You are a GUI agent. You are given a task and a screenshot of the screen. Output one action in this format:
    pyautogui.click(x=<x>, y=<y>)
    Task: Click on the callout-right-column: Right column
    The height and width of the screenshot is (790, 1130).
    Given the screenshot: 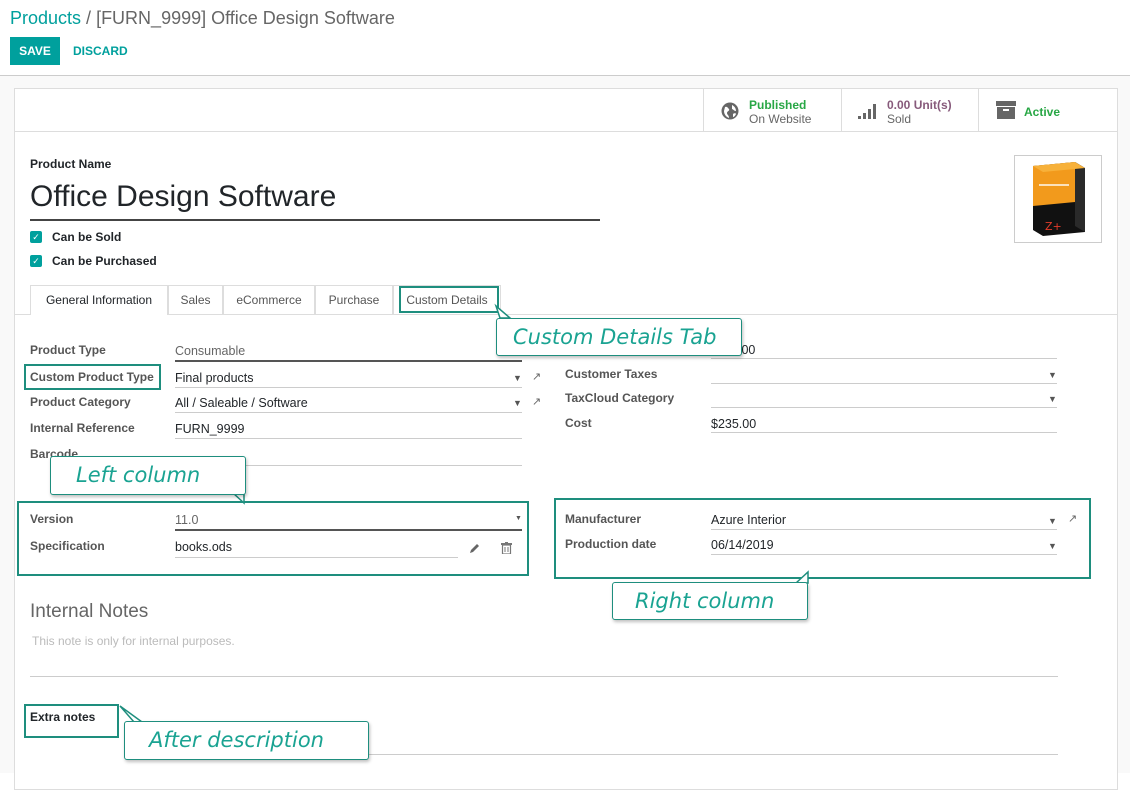 What is the action you would take?
    pyautogui.click(x=710, y=601)
    